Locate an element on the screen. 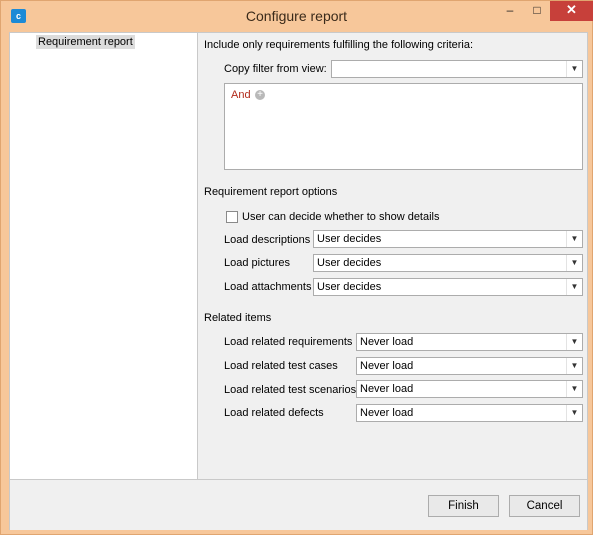  cancel-button: Cancel is located at coordinates (544, 506).